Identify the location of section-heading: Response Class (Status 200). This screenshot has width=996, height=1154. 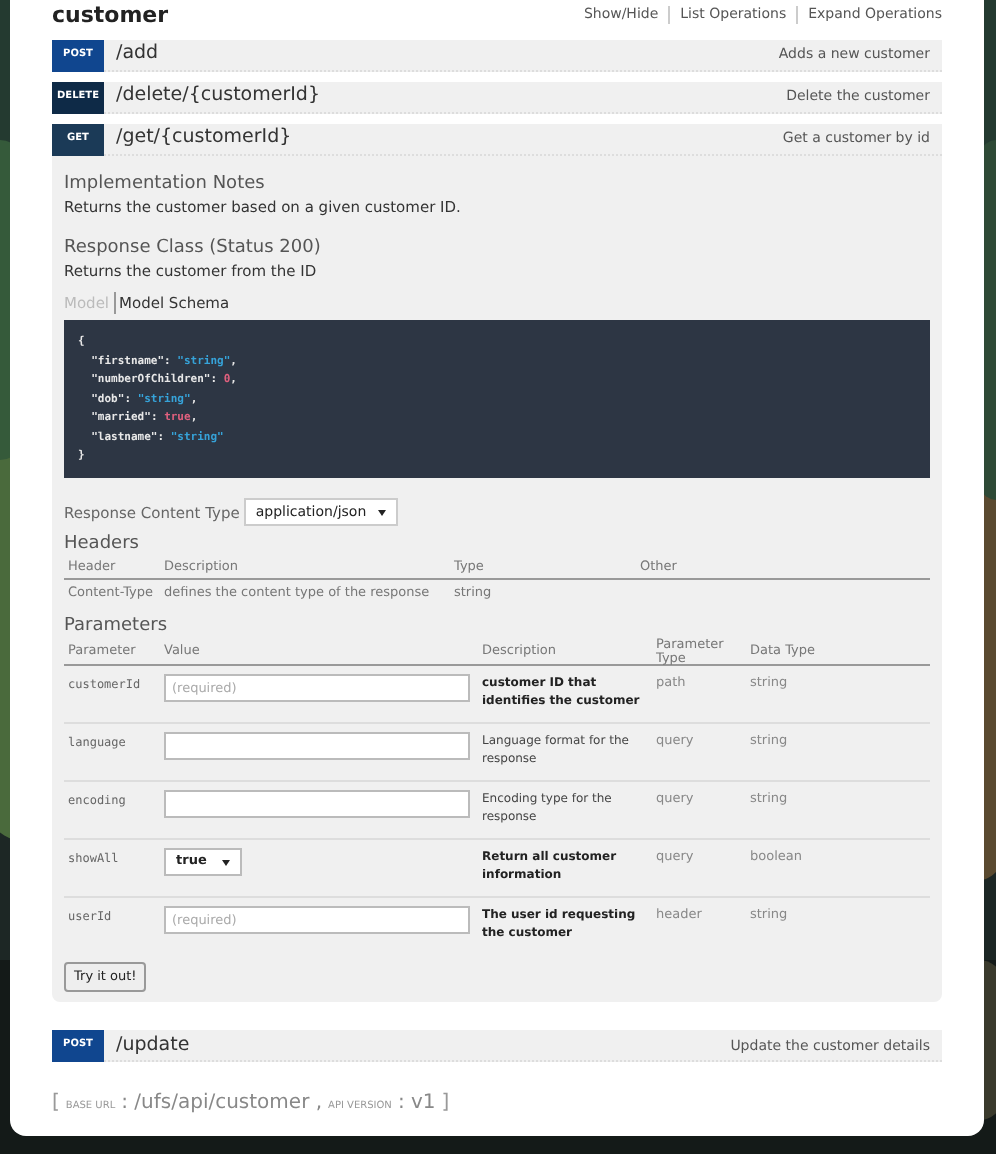
(193, 248).